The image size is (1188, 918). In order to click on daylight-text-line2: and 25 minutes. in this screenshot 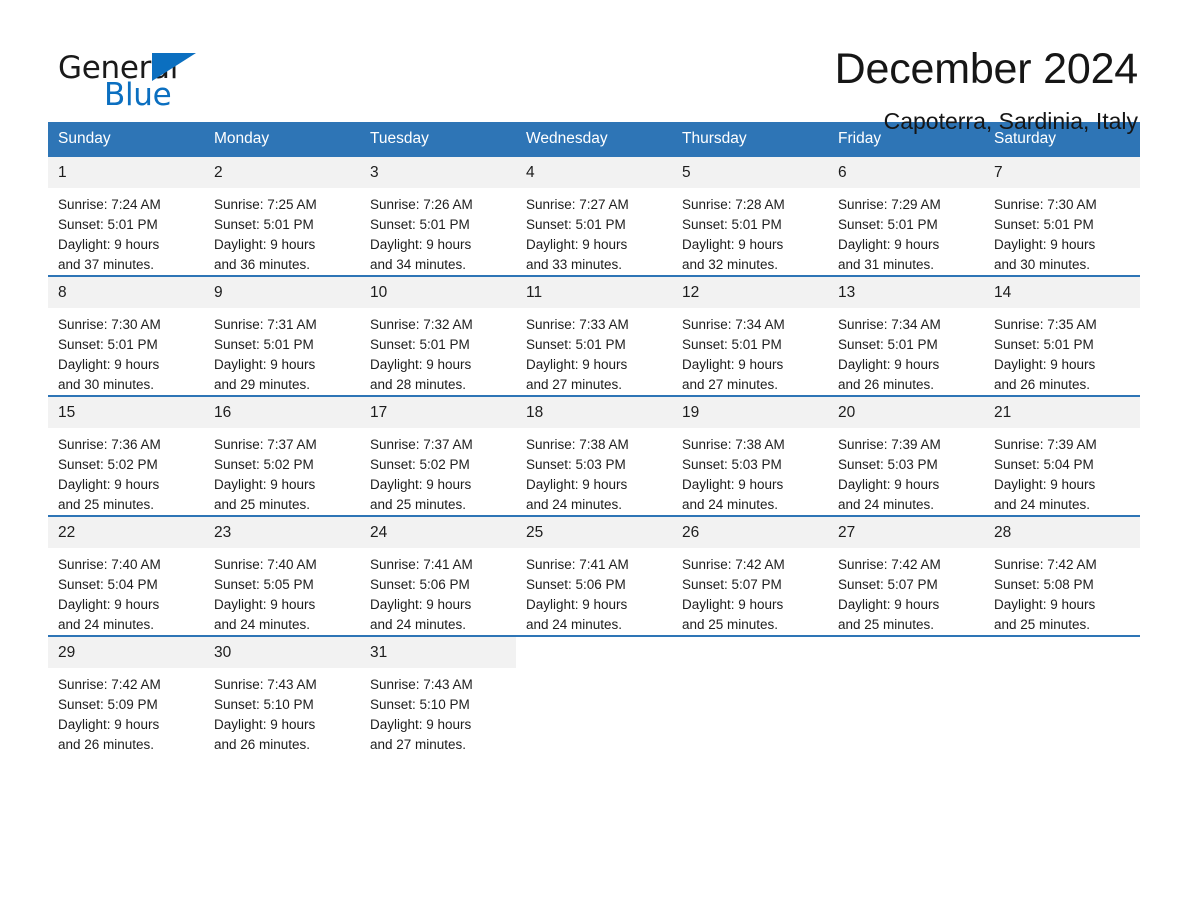, I will do `click(262, 504)`.